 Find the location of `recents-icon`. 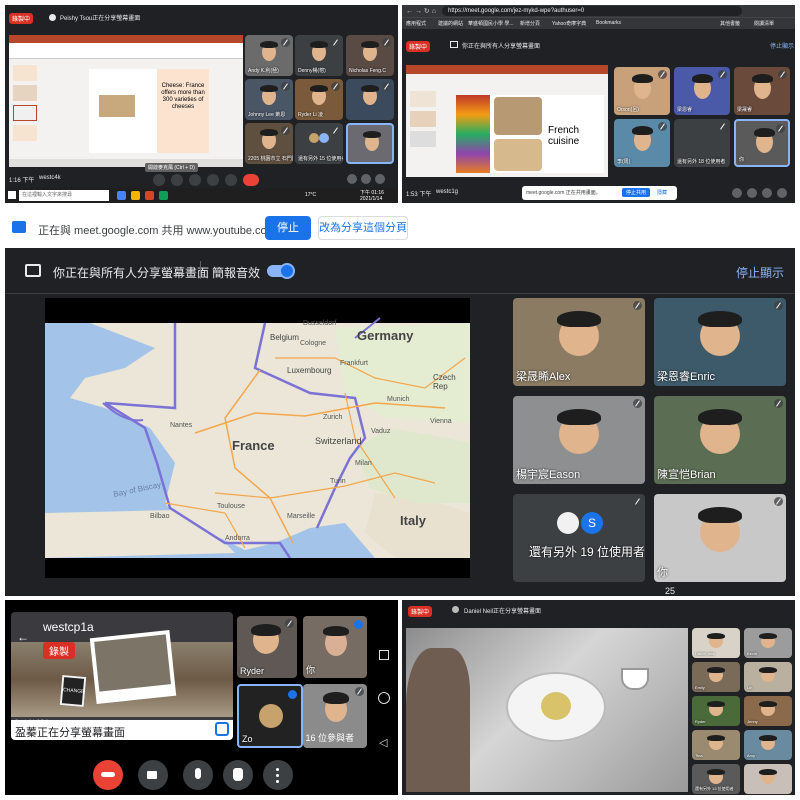

recents-icon is located at coordinates (384, 655).